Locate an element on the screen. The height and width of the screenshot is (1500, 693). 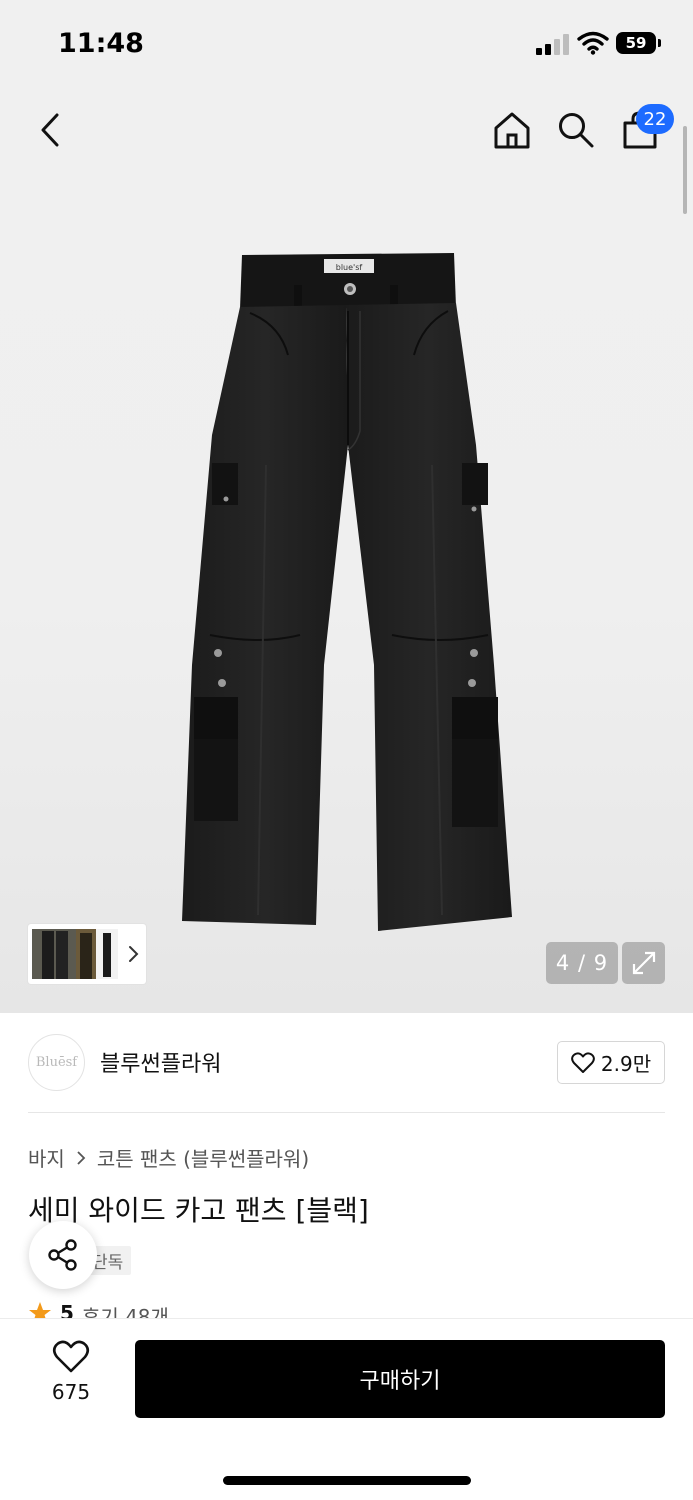
brand-like-button: 2.9만 is located at coordinates (611, 1062).